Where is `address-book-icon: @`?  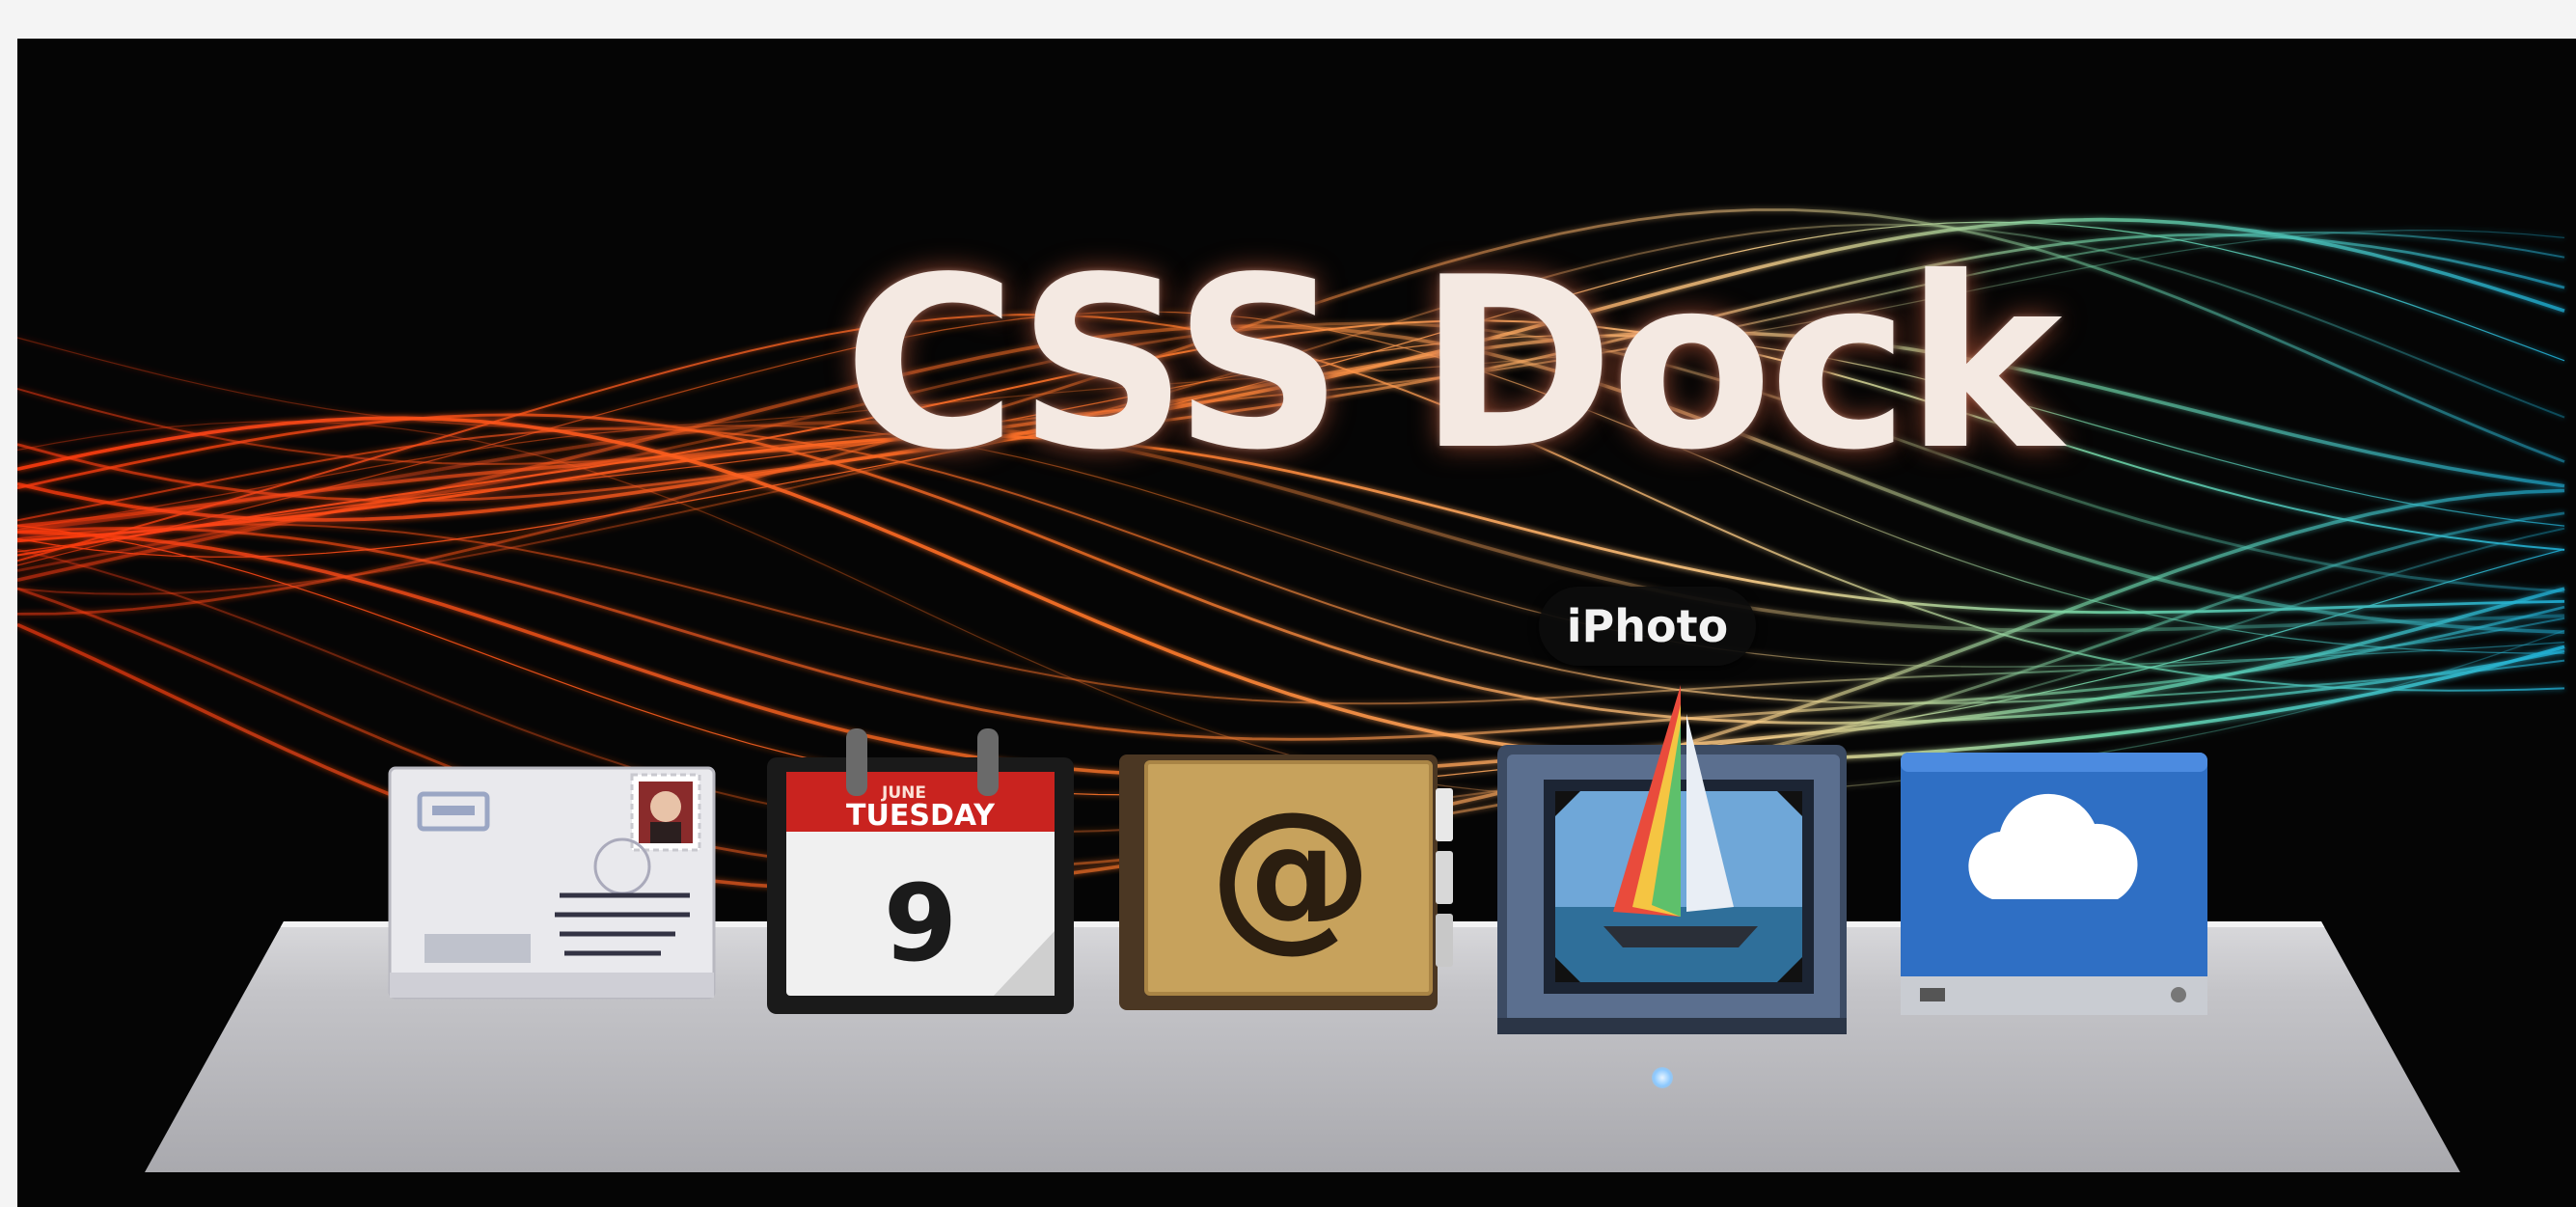 address-book-icon: @ is located at coordinates (1286, 882).